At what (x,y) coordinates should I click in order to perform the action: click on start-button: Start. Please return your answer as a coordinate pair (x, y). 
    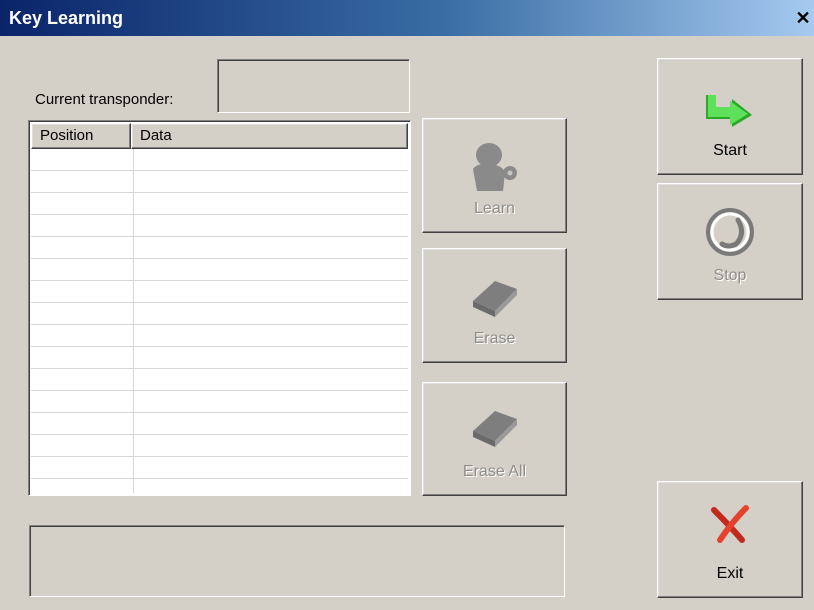
    Looking at the image, I should click on (730, 116).